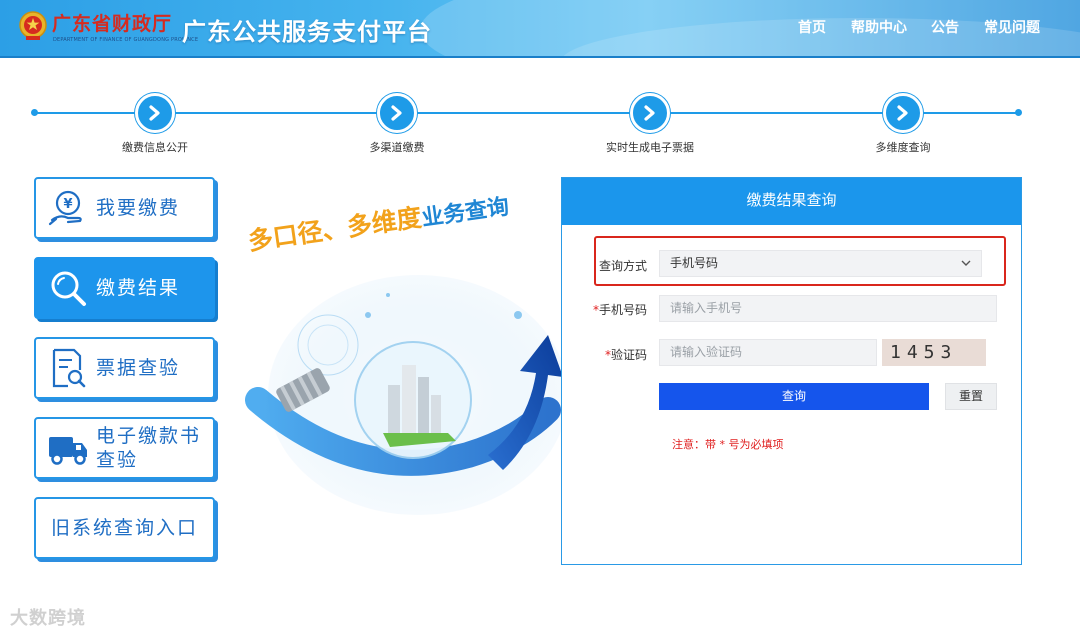 The height and width of the screenshot is (638, 1080). I want to click on header-divider, so click(540, 57).